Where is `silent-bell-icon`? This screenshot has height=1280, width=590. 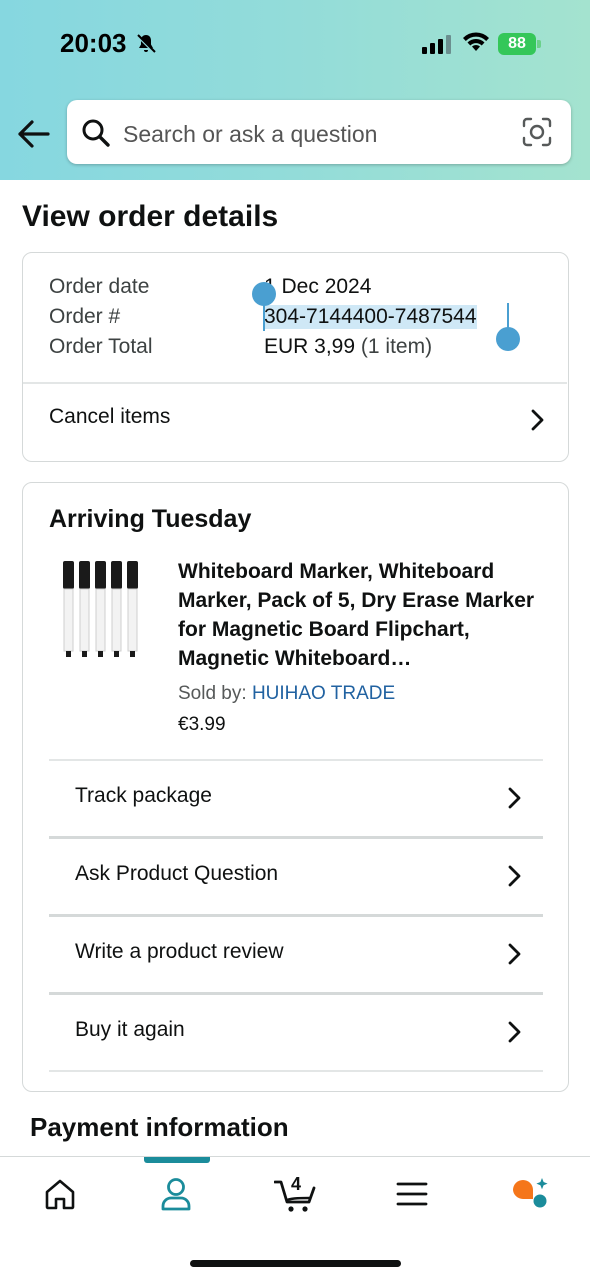 silent-bell-icon is located at coordinates (146, 44).